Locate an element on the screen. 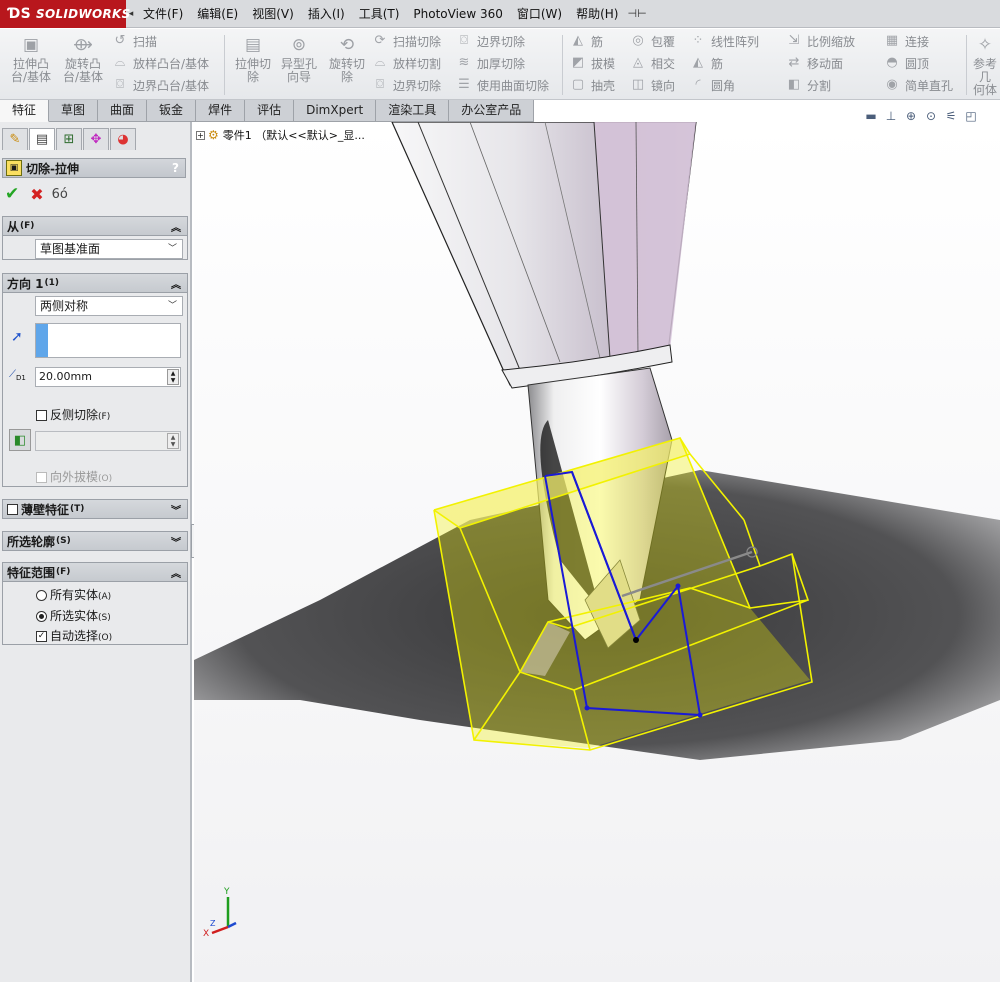  detailed-preview-icon: 6ó is located at coordinates (60, 194).